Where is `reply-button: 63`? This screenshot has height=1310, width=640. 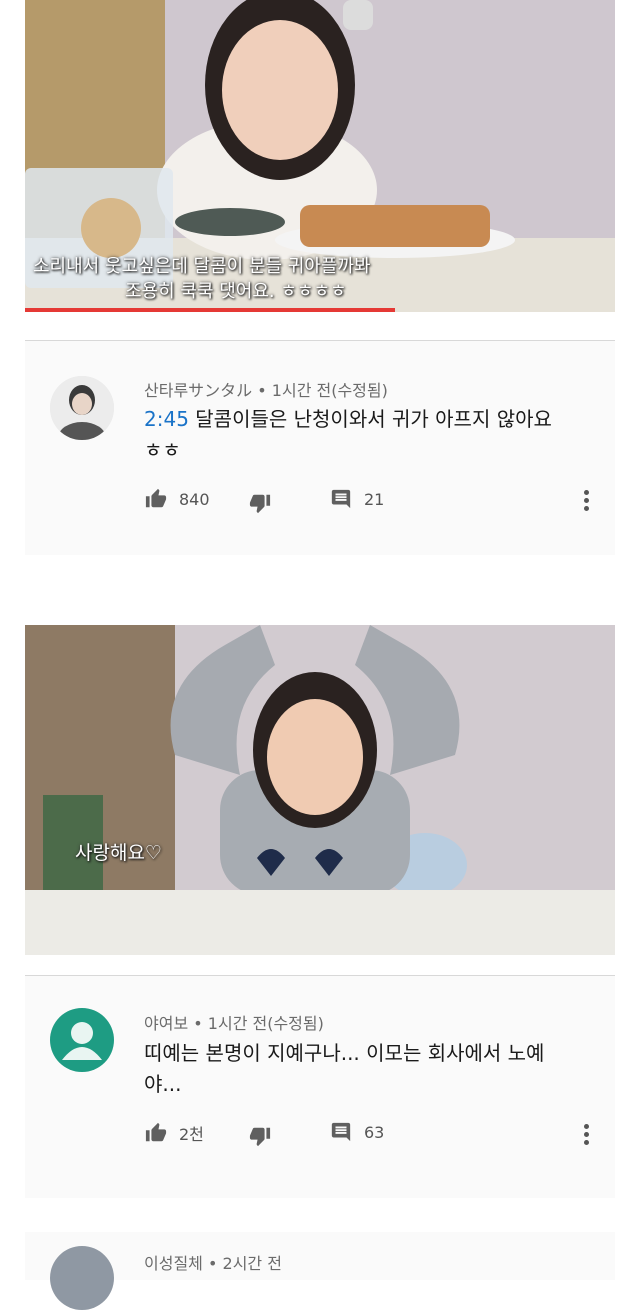
reply-button: 63 is located at coordinates (357, 1132).